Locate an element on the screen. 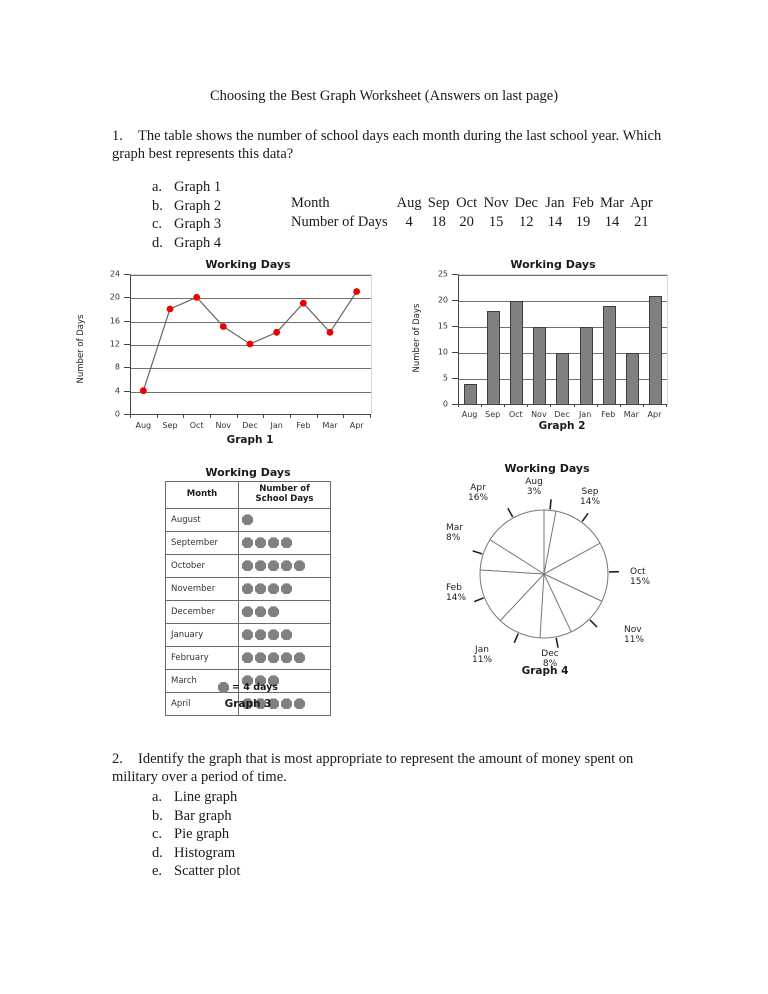 Image resolution: width=768 pixels, height=994 pixels. graph-3-column-school-days: Number of School Days is located at coordinates (284, 495).